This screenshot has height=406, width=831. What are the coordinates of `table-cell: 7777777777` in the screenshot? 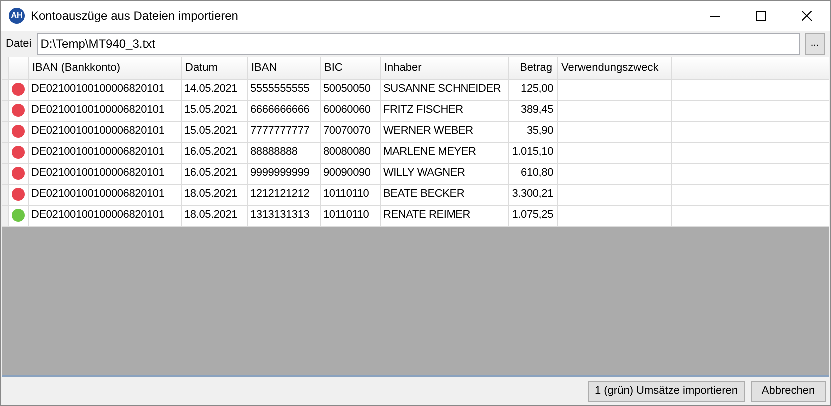 It's located at (280, 131).